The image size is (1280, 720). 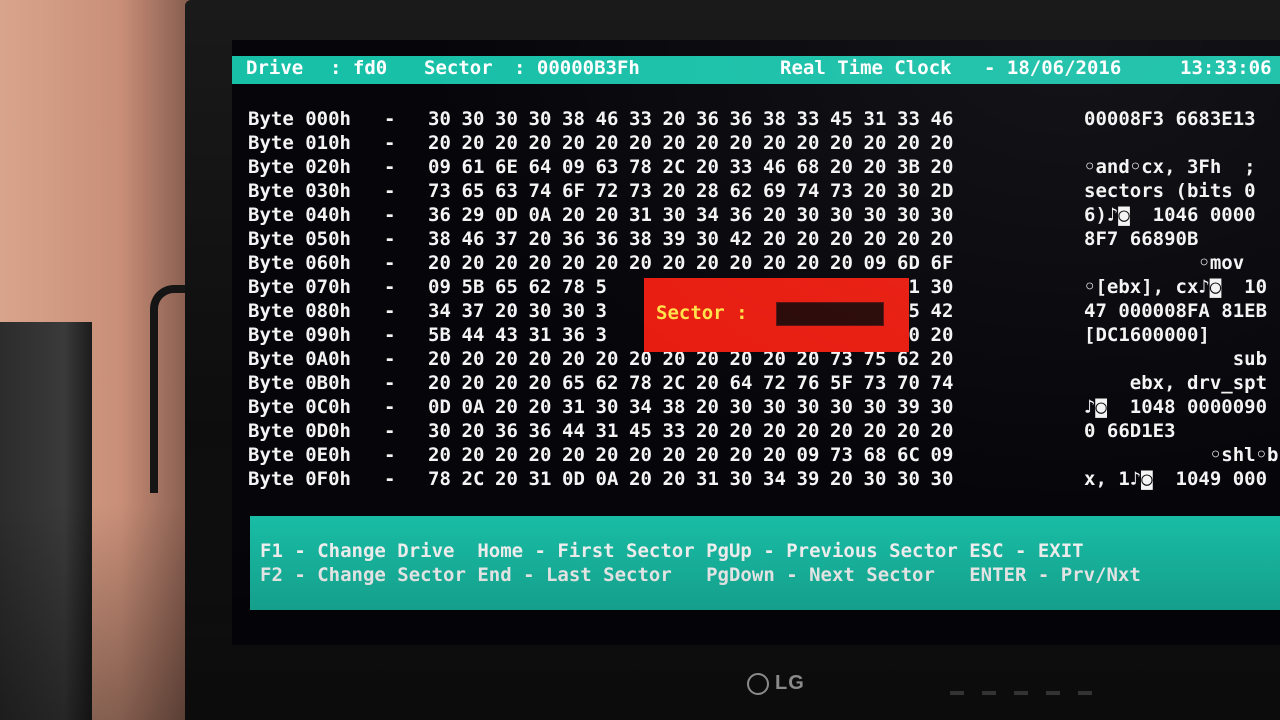 I want to click on hex-byte: 6F, so click(x=942, y=263).